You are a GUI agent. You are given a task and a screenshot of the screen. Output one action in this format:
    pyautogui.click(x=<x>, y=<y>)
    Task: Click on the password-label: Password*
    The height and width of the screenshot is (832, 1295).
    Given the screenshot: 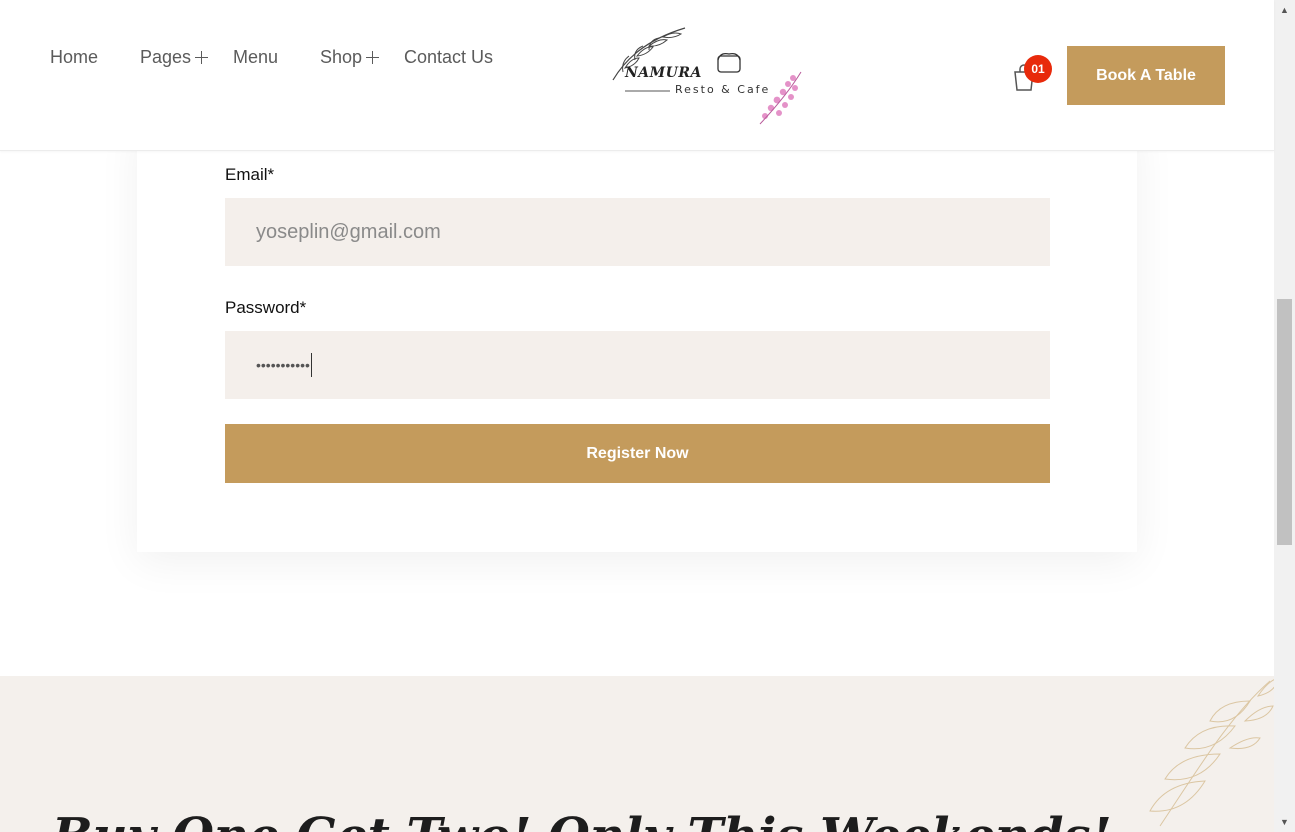 What is the action you would take?
    pyautogui.click(x=266, y=307)
    